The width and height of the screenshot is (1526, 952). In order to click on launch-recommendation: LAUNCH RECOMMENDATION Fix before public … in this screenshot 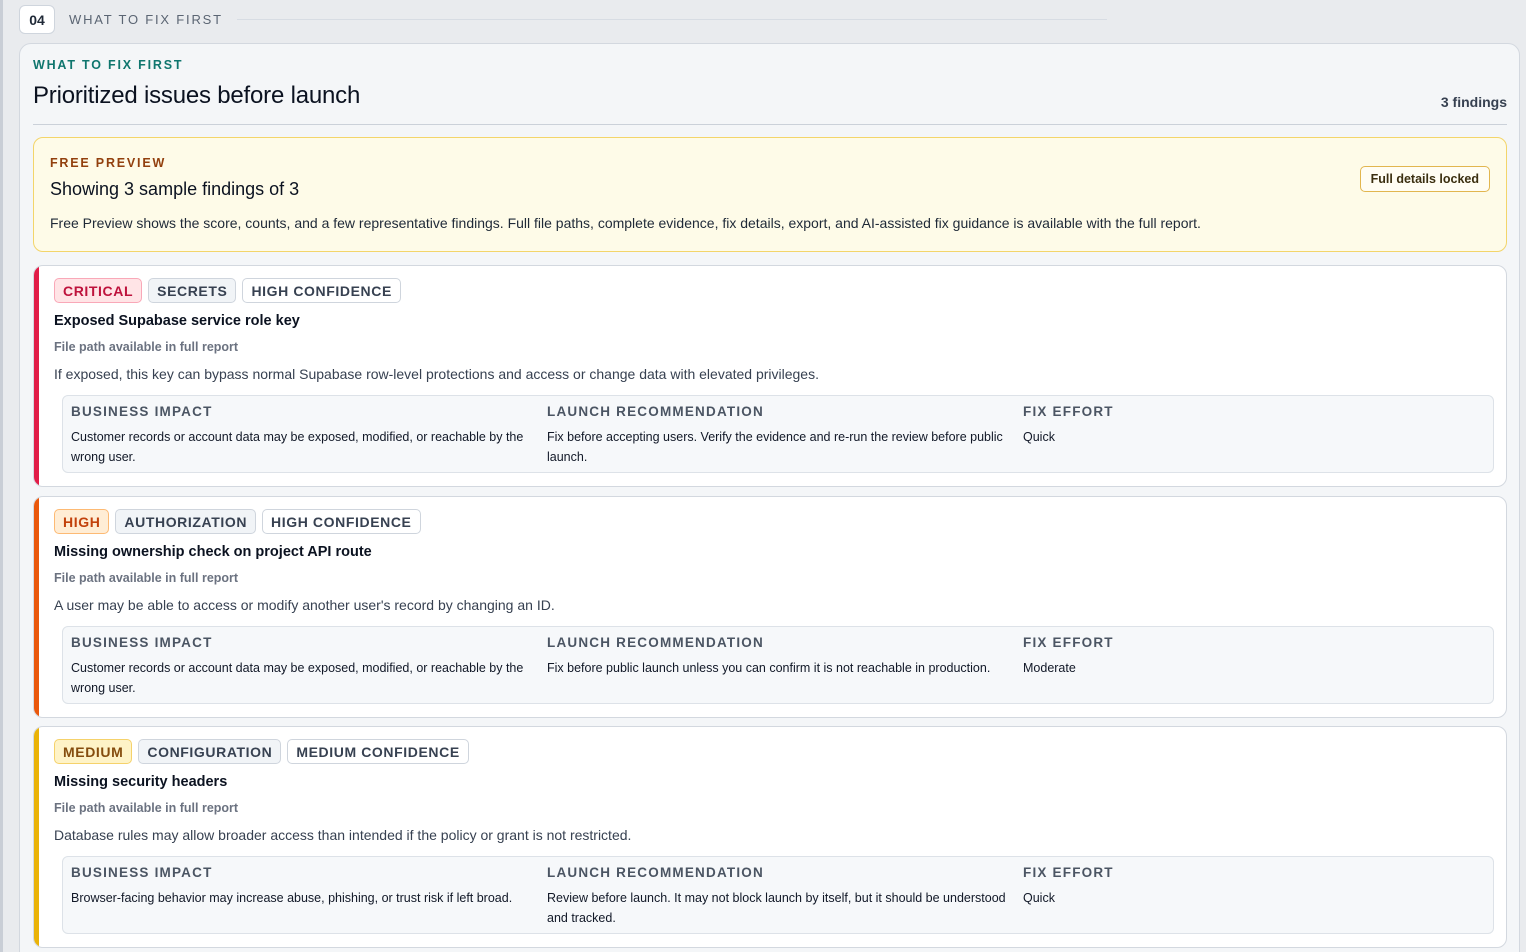, I will do `click(782, 656)`.